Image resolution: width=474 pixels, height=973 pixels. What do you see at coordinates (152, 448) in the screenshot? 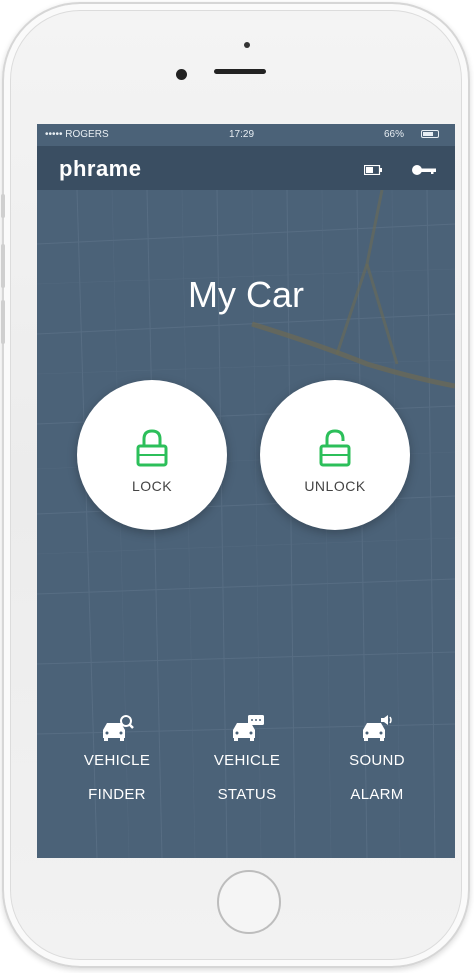
I see `lock-icon` at bounding box center [152, 448].